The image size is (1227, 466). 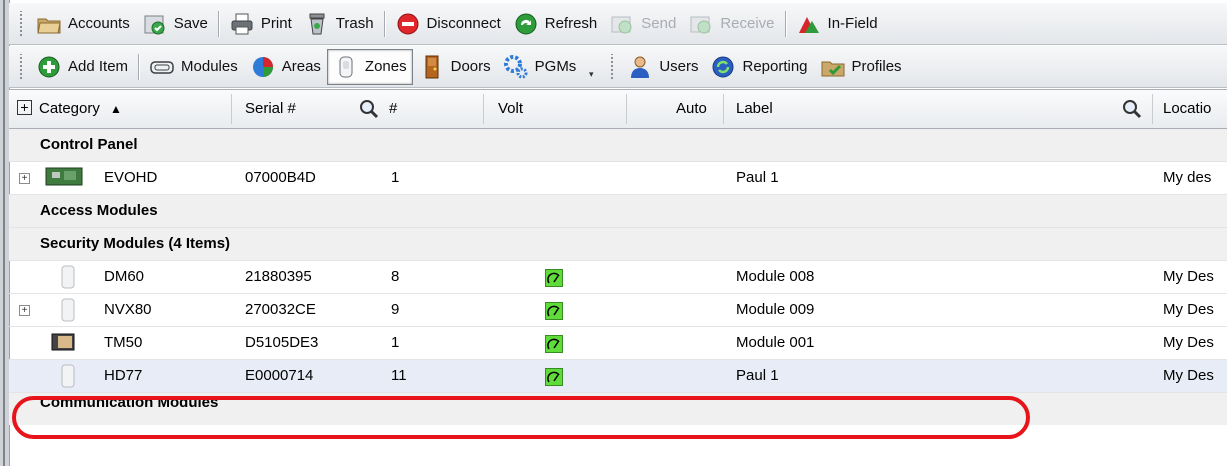 I want to click on send-icon, so click(x=622, y=24).